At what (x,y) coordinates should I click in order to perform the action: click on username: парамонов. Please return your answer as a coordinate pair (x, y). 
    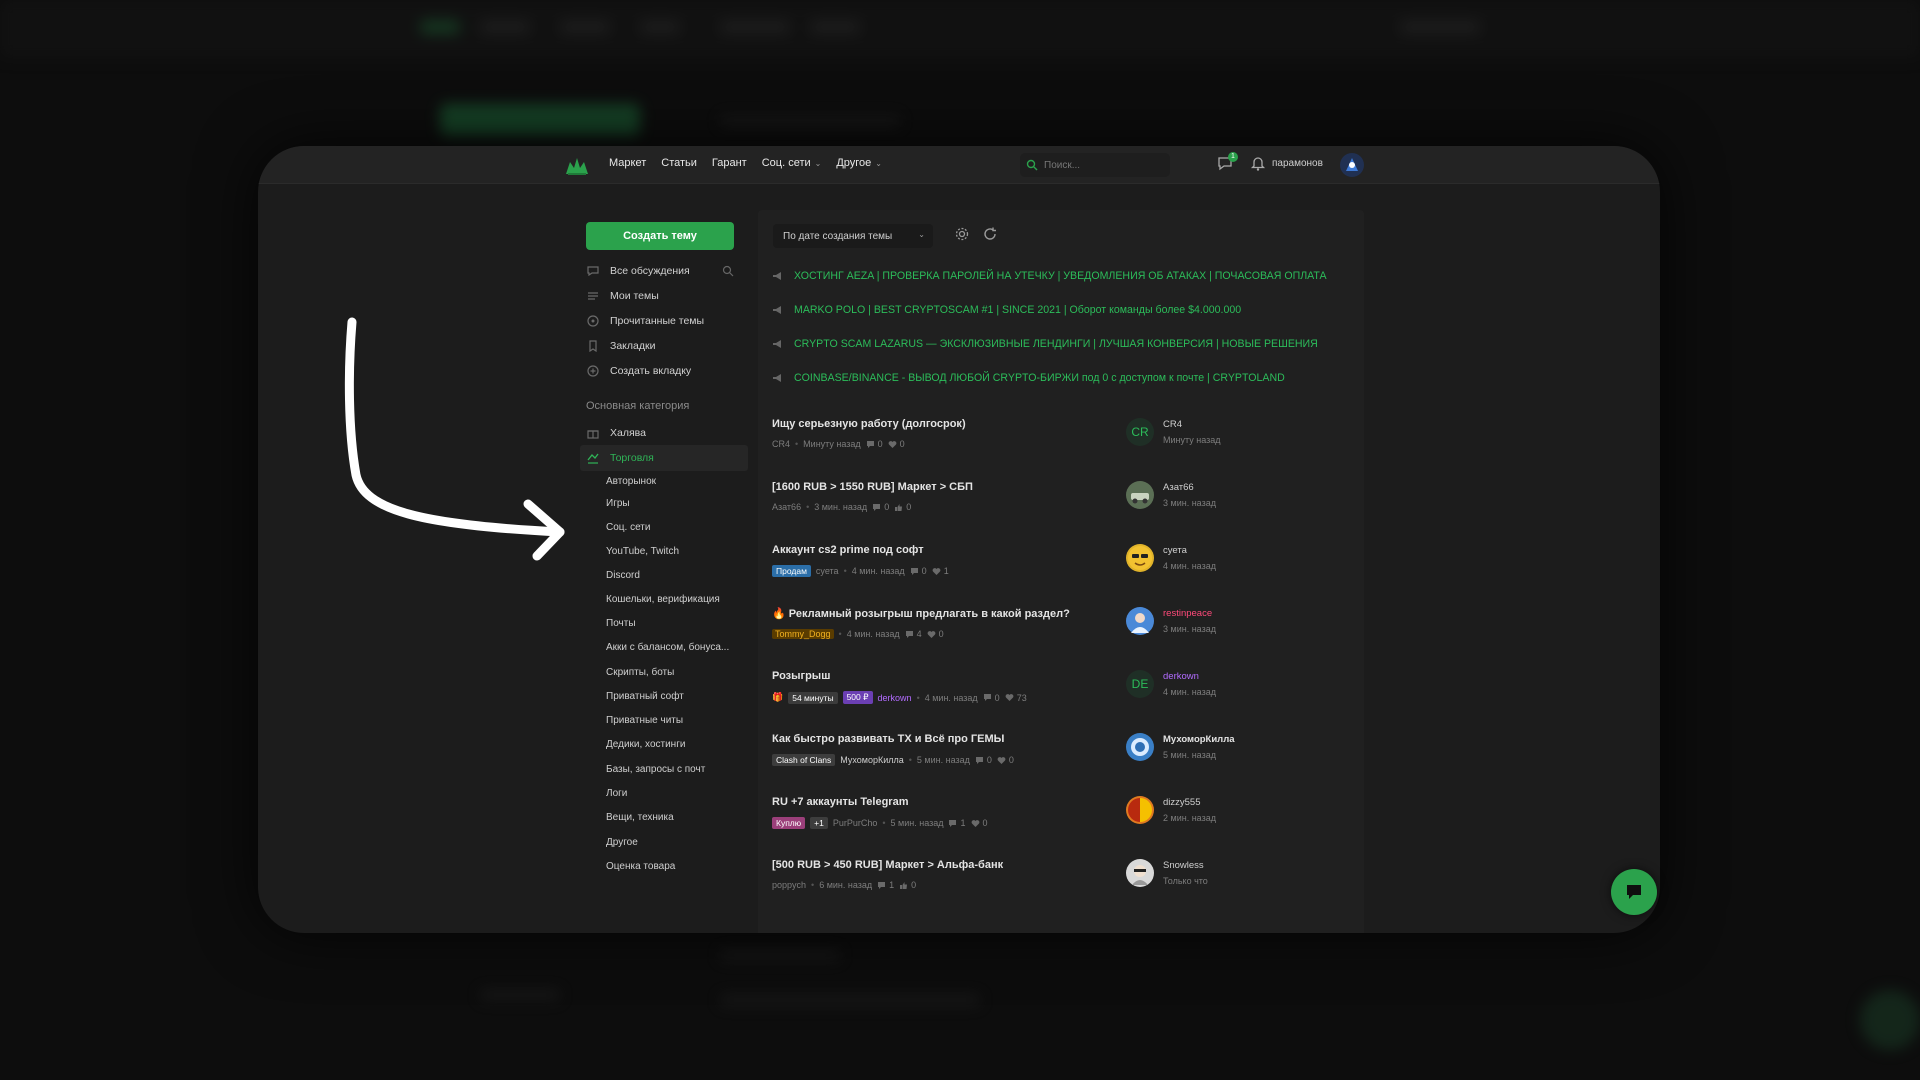
    Looking at the image, I should click on (1297, 163).